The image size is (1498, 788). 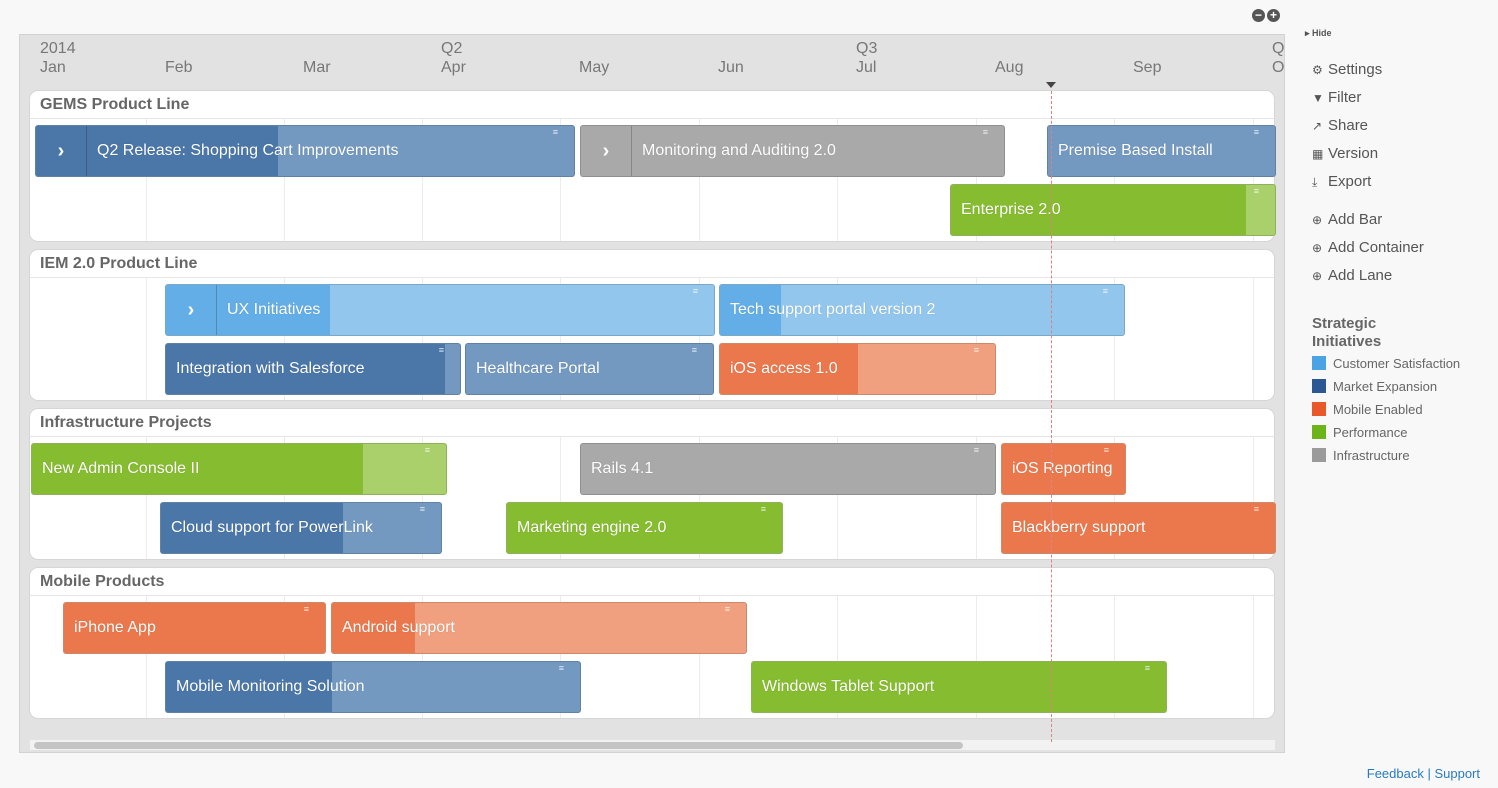 What do you see at coordinates (317, 67) in the screenshot?
I see `tick-label-month: Mar` at bounding box center [317, 67].